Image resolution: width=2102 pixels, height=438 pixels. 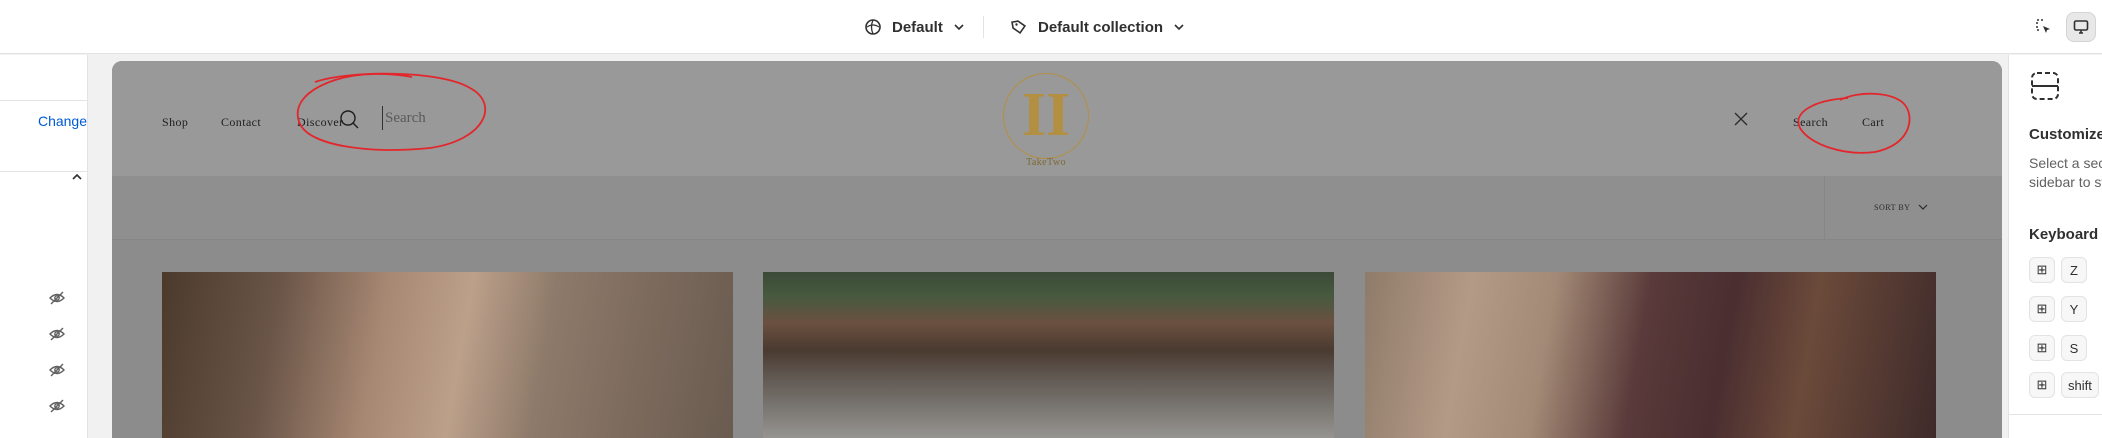 What do you see at coordinates (1103, 113) in the screenshot?
I see `annotation-overlay` at bounding box center [1103, 113].